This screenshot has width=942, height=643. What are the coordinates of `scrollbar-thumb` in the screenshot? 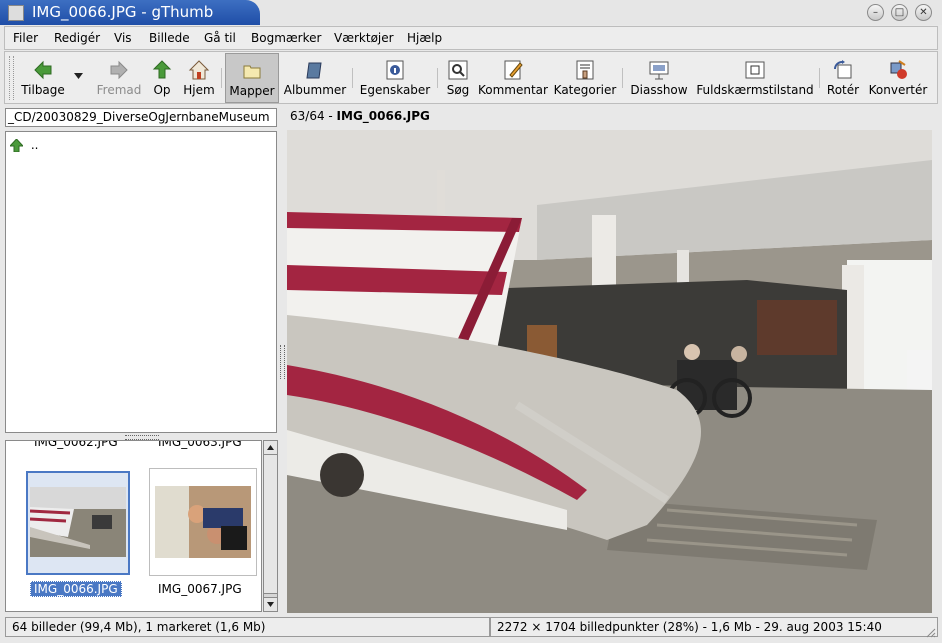 It's located at (270, 524).